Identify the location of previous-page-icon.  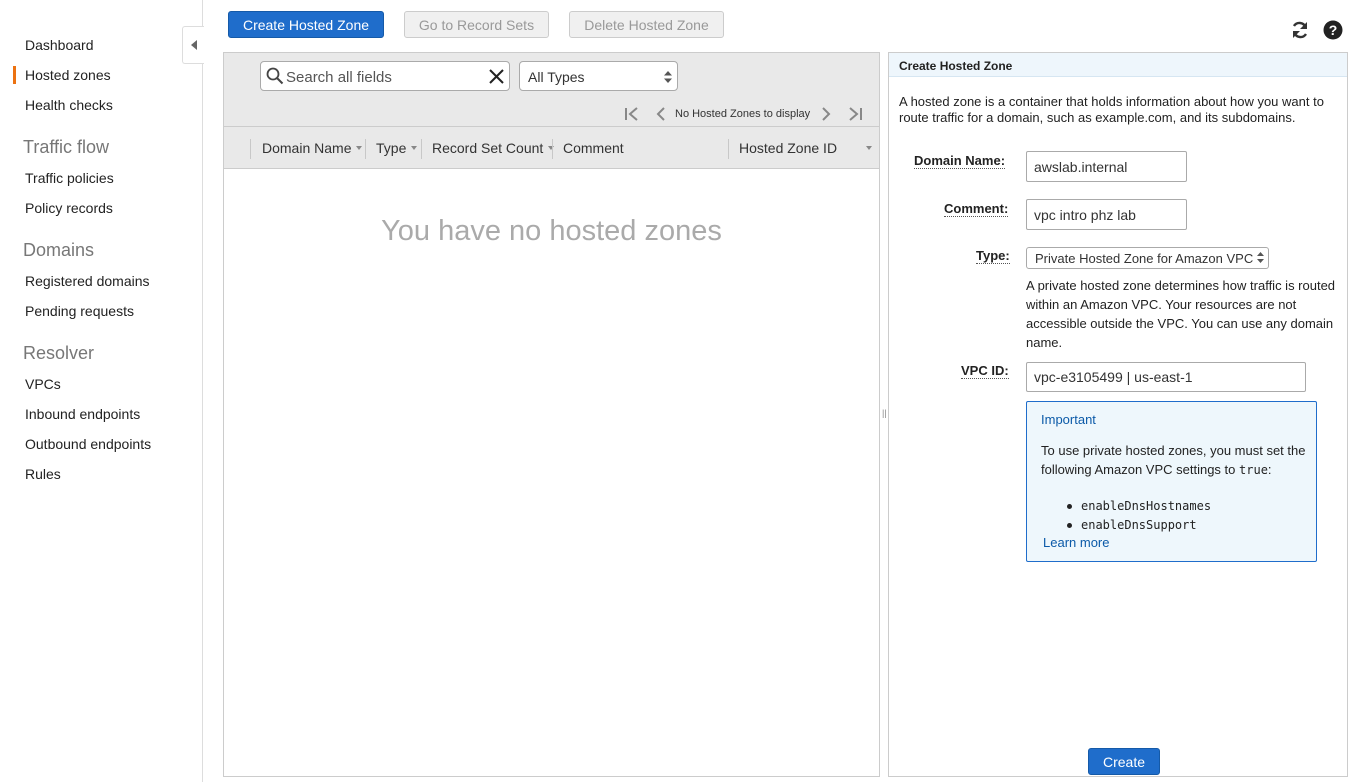
(661, 114).